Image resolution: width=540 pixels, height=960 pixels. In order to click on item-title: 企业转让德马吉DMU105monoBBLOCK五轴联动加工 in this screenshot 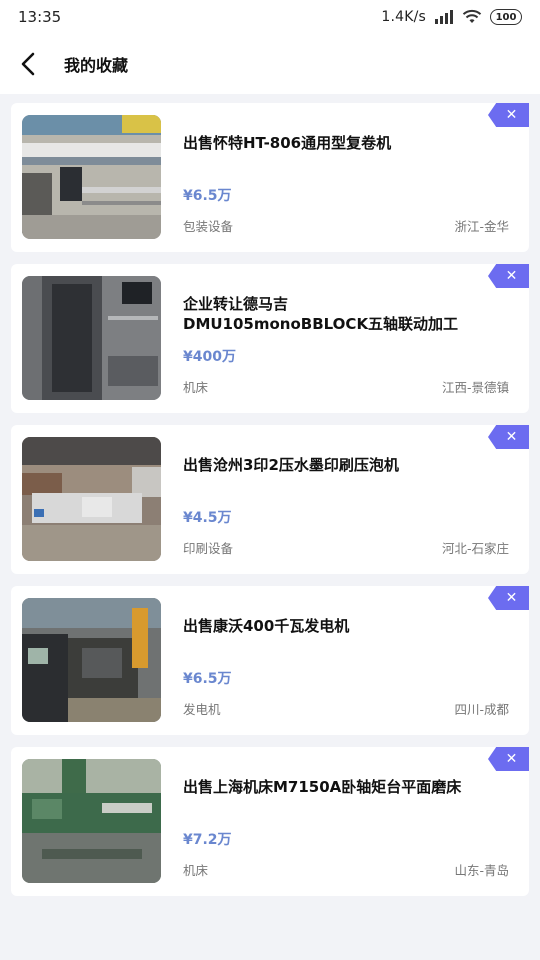, I will do `click(321, 314)`.